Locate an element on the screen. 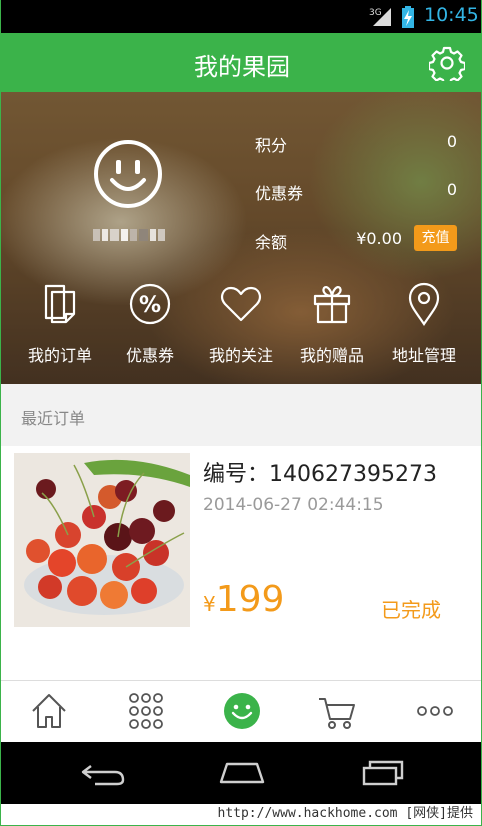 The width and height of the screenshot is (482, 826). bottom-tab-bar is located at coordinates (241, 711).